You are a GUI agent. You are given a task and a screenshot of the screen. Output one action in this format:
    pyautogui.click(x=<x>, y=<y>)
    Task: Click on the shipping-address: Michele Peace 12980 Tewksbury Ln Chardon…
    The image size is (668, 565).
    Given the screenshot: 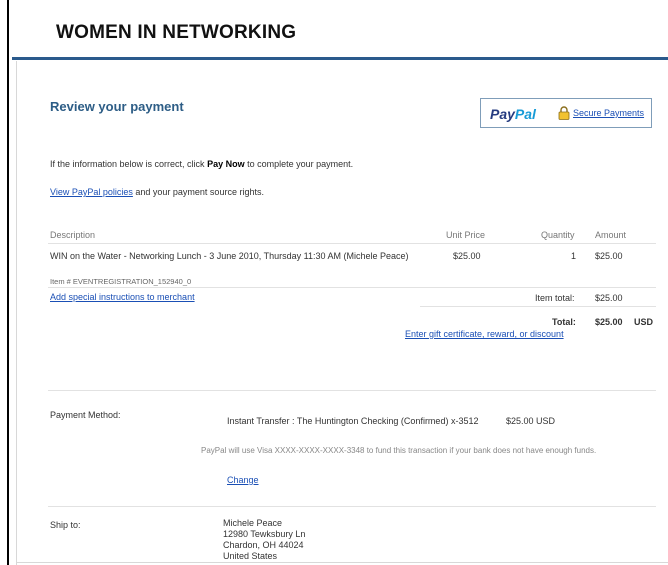 What is the action you would take?
    pyautogui.click(x=264, y=540)
    